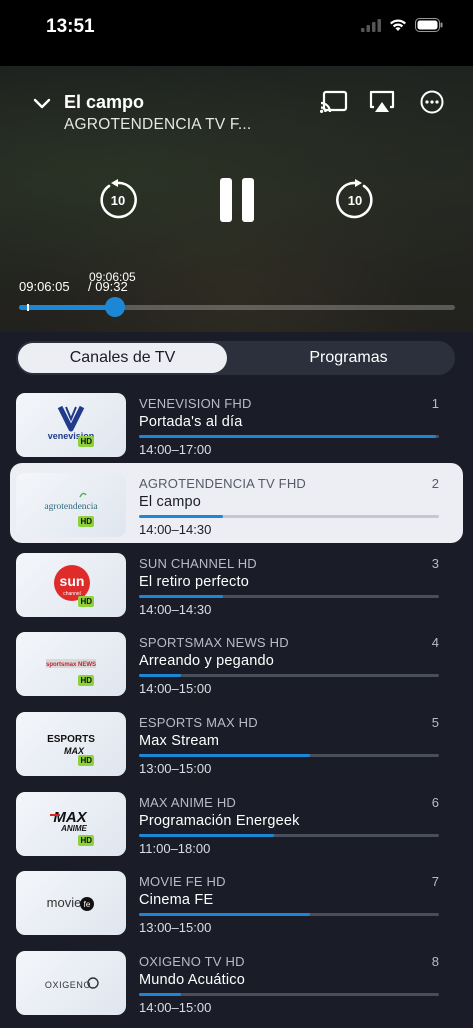 This screenshot has height=1028, width=473. What do you see at coordinates (435, 722) in the screenshot?
I see `channel-number: 5` at bounding box center [435, 722].